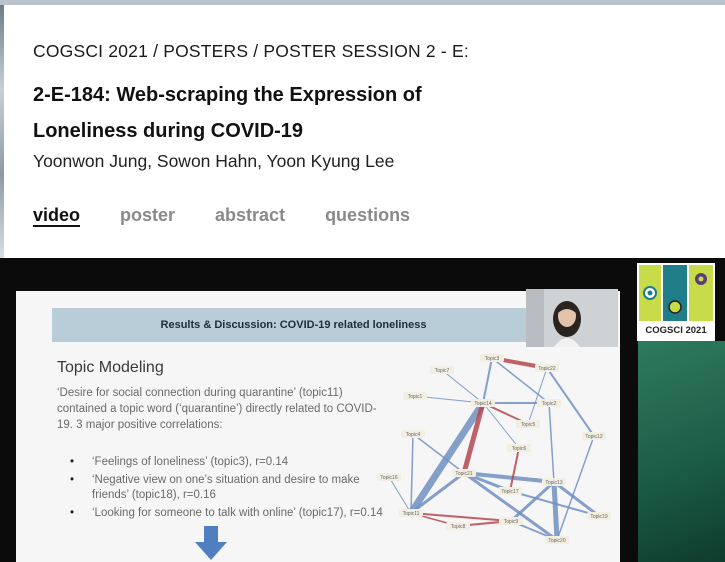 The image size is (725, 562). Describe the element at coordinates (214, 161) in the screenshot. I see `authors: Yoonwon Jung, Sowon Hahn, Yoon Kyung Lee` at that location.